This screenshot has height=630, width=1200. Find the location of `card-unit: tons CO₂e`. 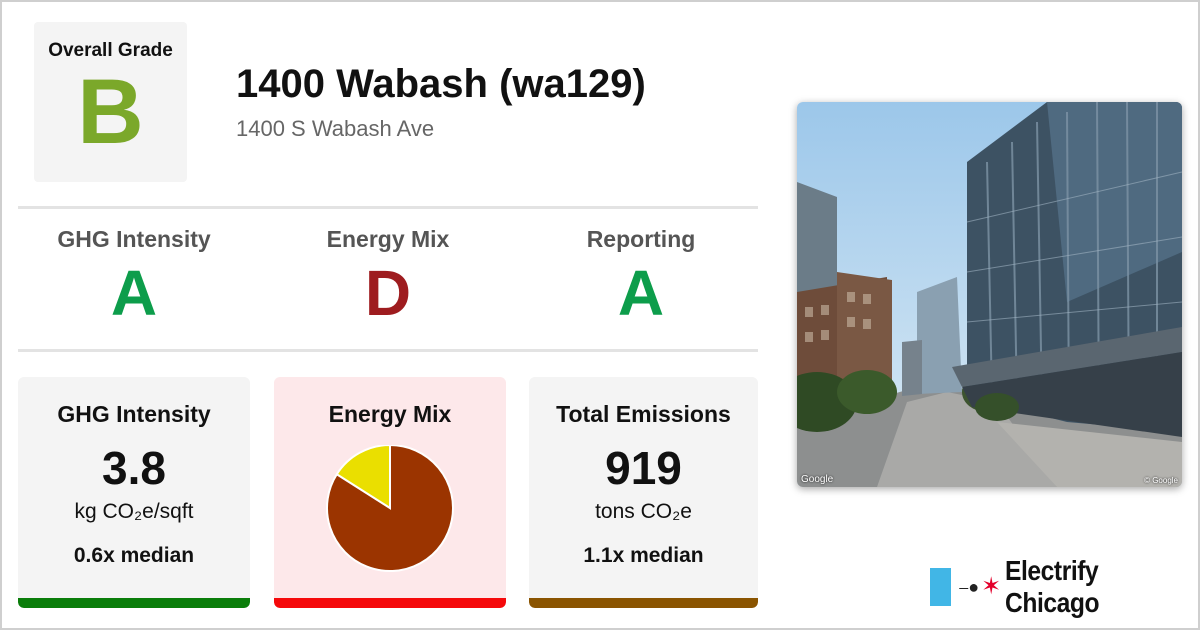

card-unit: tons CO₂e is located at coordinates (643, 511).